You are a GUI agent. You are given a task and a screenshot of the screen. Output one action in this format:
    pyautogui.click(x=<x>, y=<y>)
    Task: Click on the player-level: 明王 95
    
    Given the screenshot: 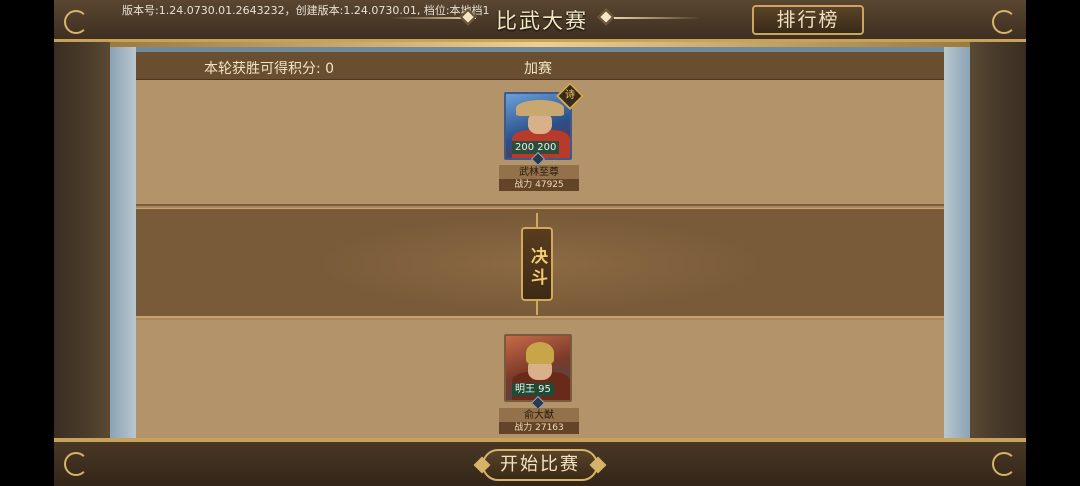 What is the action you would take?
    pyautogui.click(x=533, y=389)
    